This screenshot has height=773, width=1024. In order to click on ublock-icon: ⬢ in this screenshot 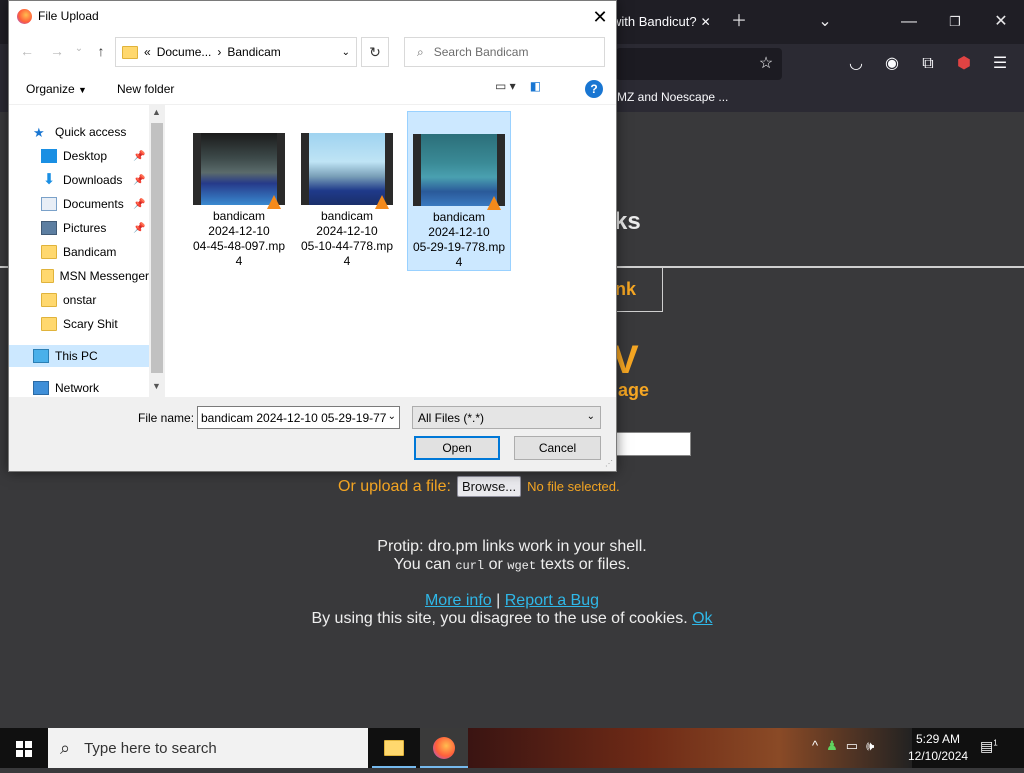, I will do `click(964, 64)`.